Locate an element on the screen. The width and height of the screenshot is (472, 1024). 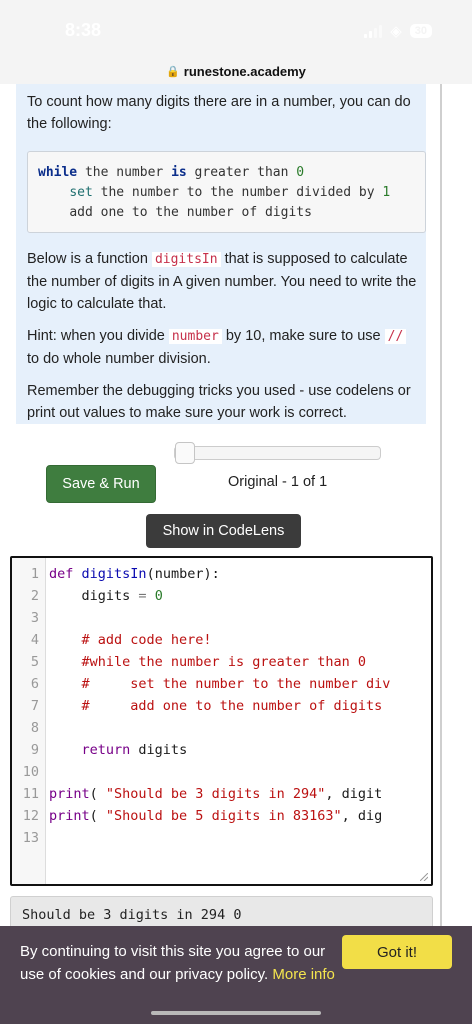
line-number: 3 is located at coordinates (34, 618).